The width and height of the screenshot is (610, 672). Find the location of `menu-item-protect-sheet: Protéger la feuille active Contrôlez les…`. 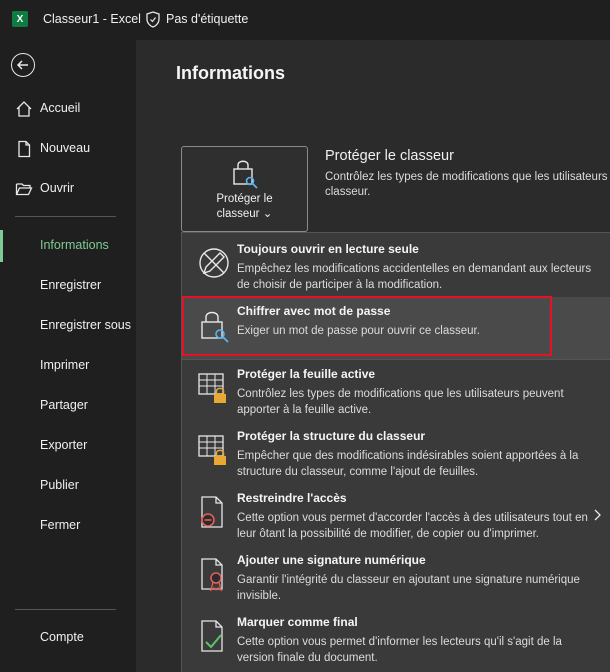

menu-item-protect-sheet: Protéger la feuille active Contrôlez les… is located at coordinates (396, 391).